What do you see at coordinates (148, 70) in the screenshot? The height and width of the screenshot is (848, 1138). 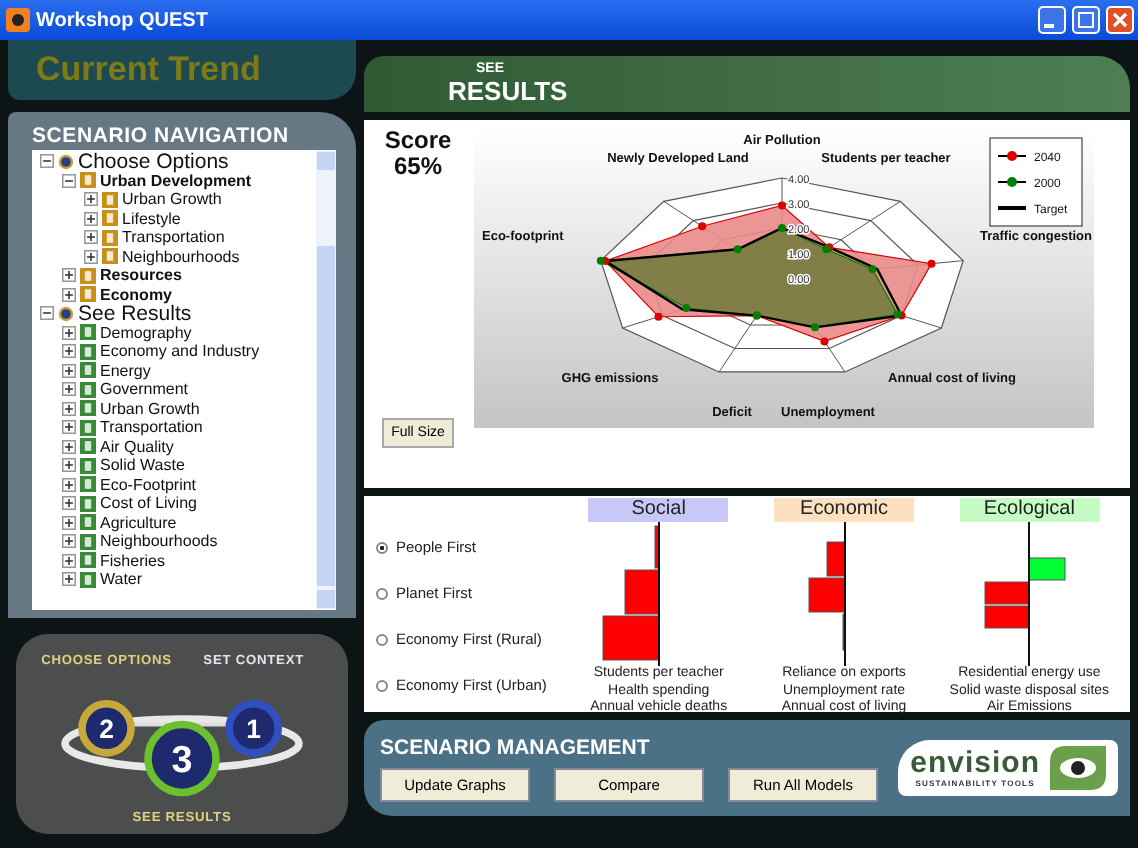 I see `panel-title: Current Trend` at bounding box center [148, 70].